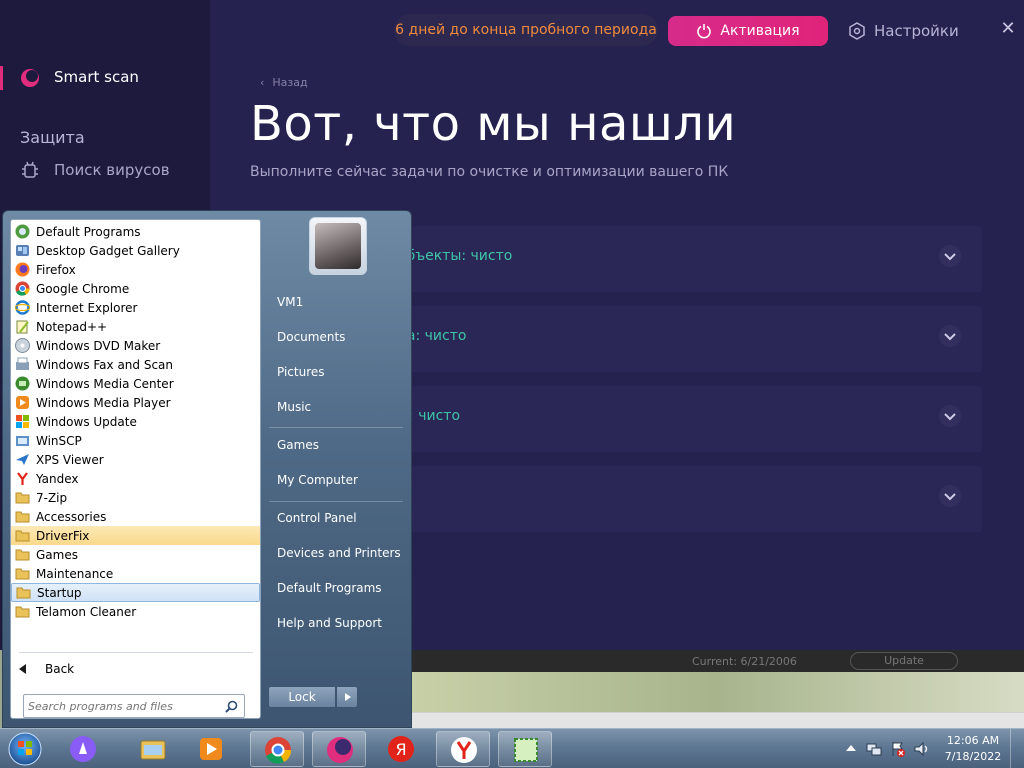 This screenshot has height=768, width=1024. What do you see at coordinates (153, 749) in the screenshot?
I see `taskbar-explorer` at bounding box center [153, 749].